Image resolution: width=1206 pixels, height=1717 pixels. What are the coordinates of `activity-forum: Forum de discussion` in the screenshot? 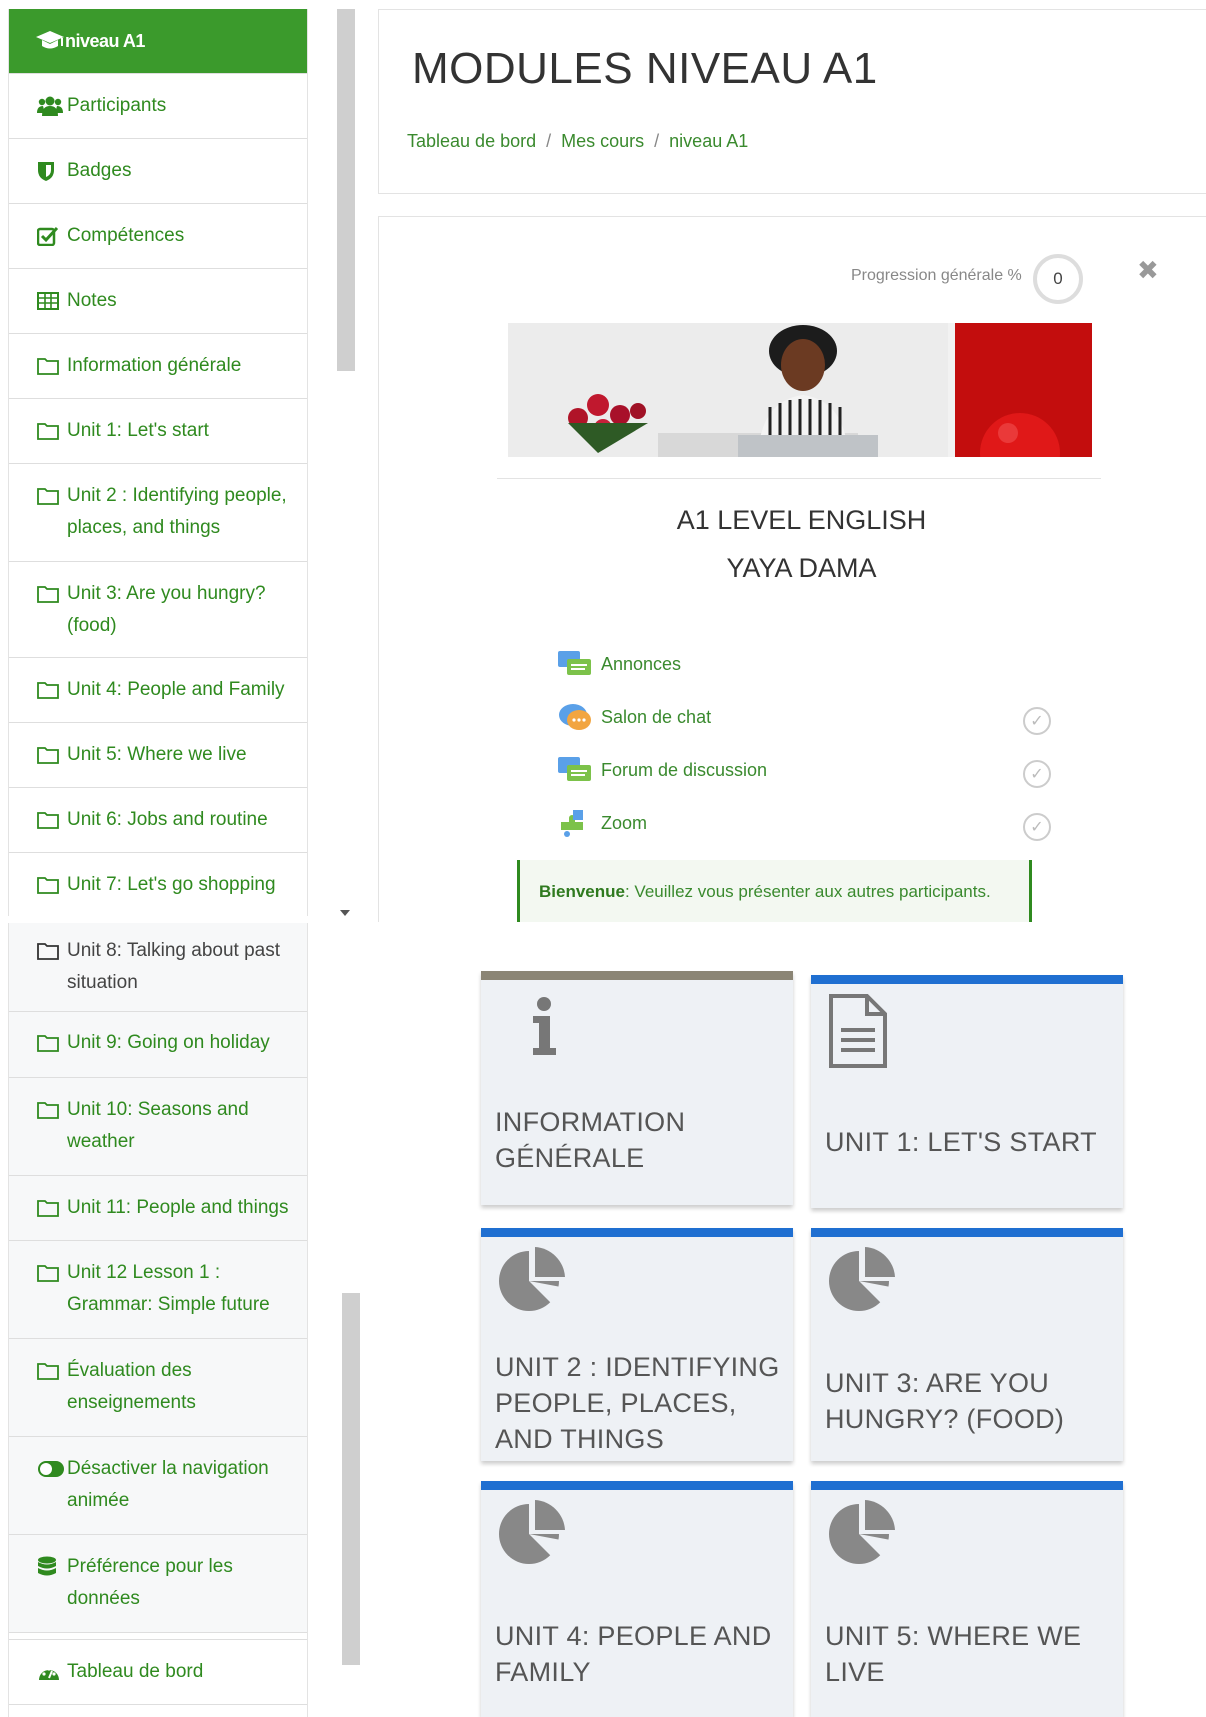 It's located at (662, 770).